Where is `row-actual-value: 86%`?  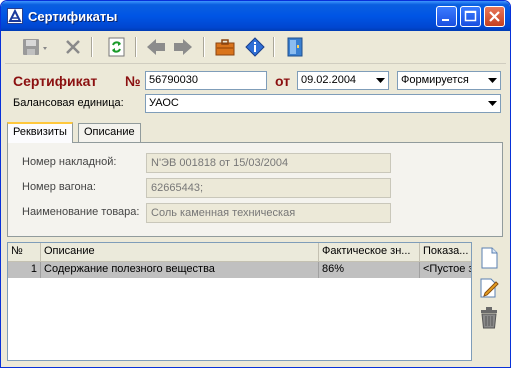 row-actual-value: 86% is located at coordinates (369, 270).